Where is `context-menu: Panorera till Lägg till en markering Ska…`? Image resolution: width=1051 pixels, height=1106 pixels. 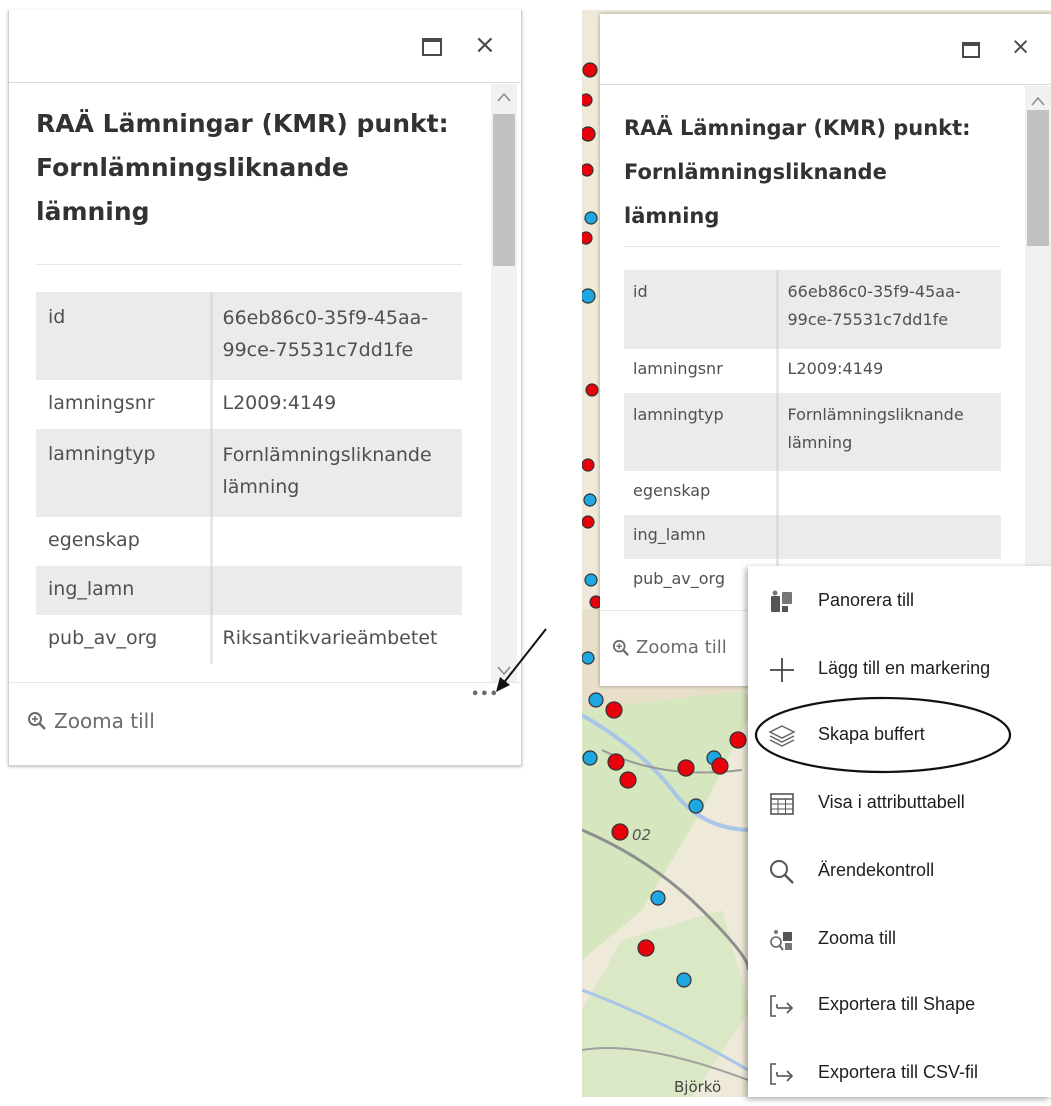
context-menu: Panorera till Lägg till en markering Ska… is located at coordinates (899, 831).